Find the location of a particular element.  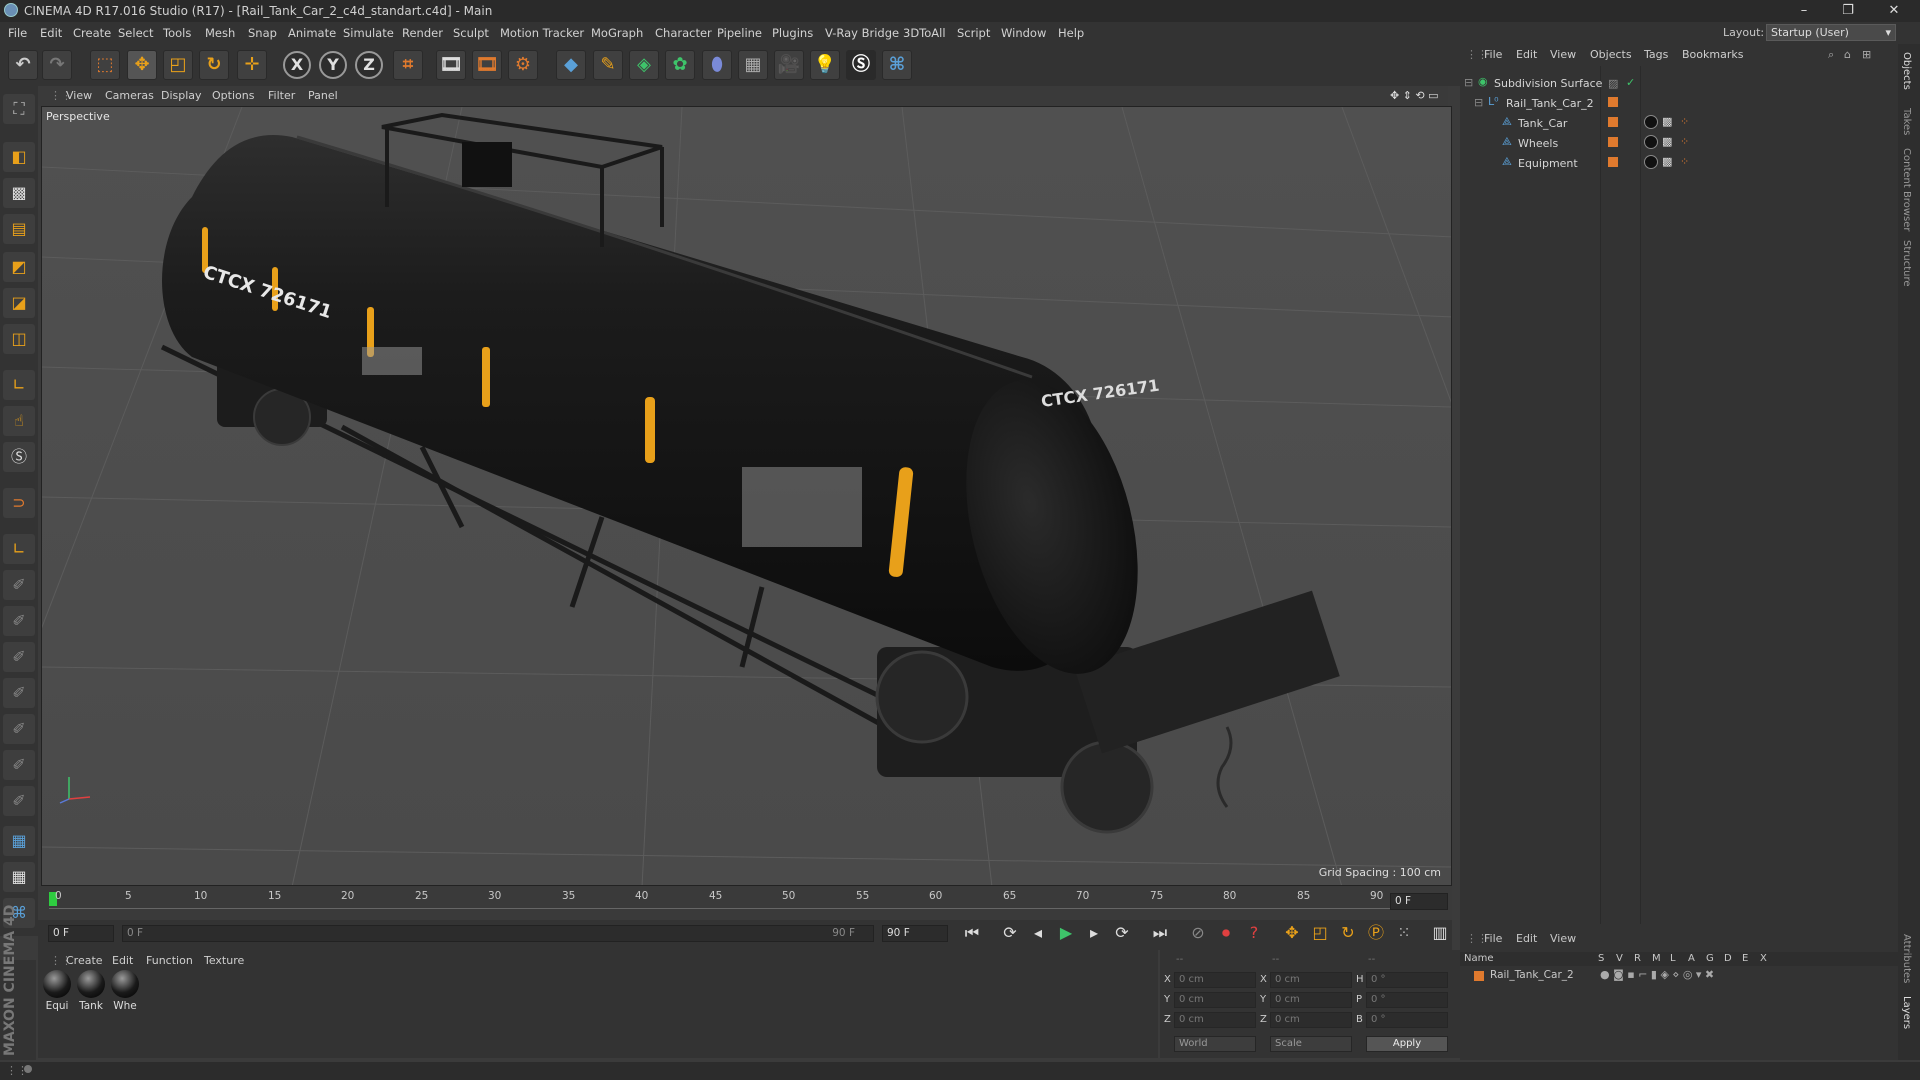

y-axis-toggle: Y is located at coordinates (333, 65).